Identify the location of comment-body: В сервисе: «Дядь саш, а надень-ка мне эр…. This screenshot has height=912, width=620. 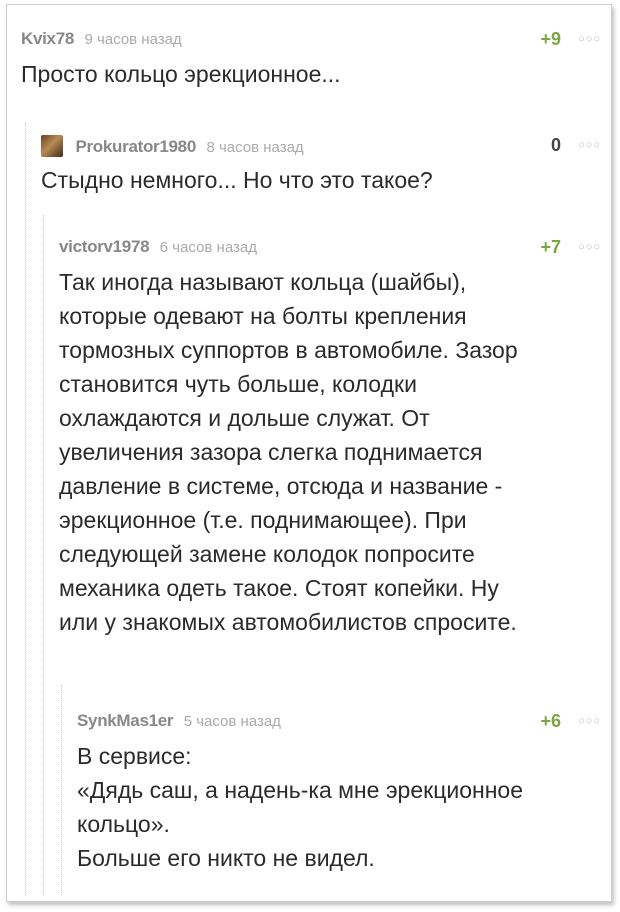
(339, 807).